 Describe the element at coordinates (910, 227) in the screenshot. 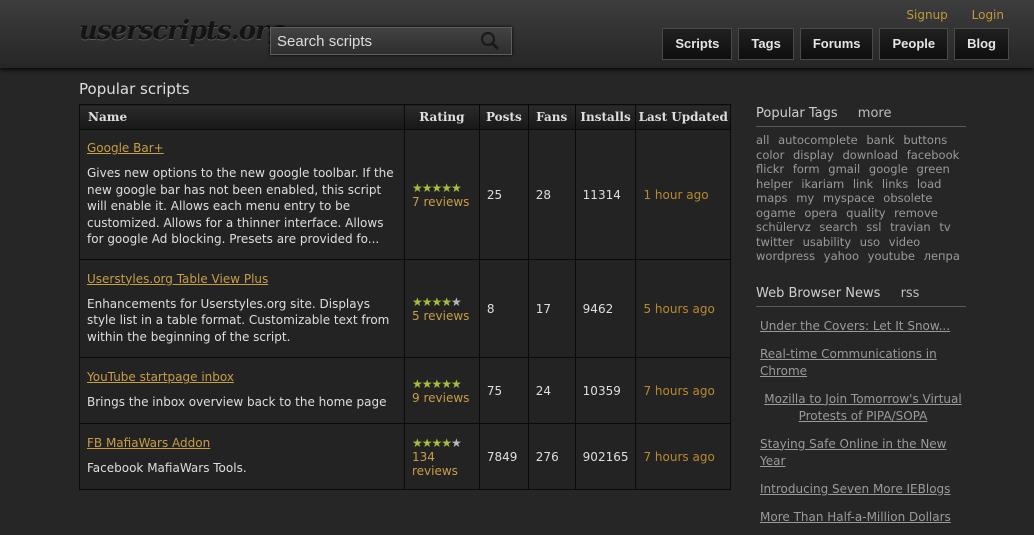

I see `tag-link: travian` at that location.